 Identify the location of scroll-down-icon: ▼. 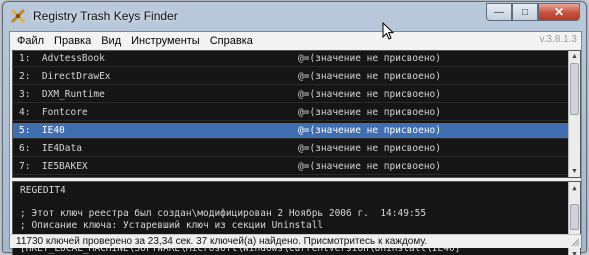
(574, 171).